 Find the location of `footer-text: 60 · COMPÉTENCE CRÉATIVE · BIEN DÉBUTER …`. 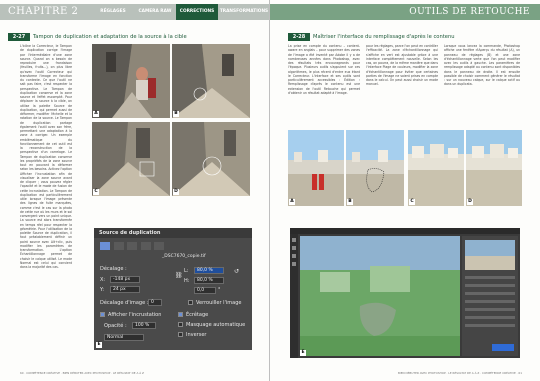

footer-text: 60 · COMPÉTENCE CRÉATIVE · BIEN DÉBUTER … is located at coordinates (82, 373).